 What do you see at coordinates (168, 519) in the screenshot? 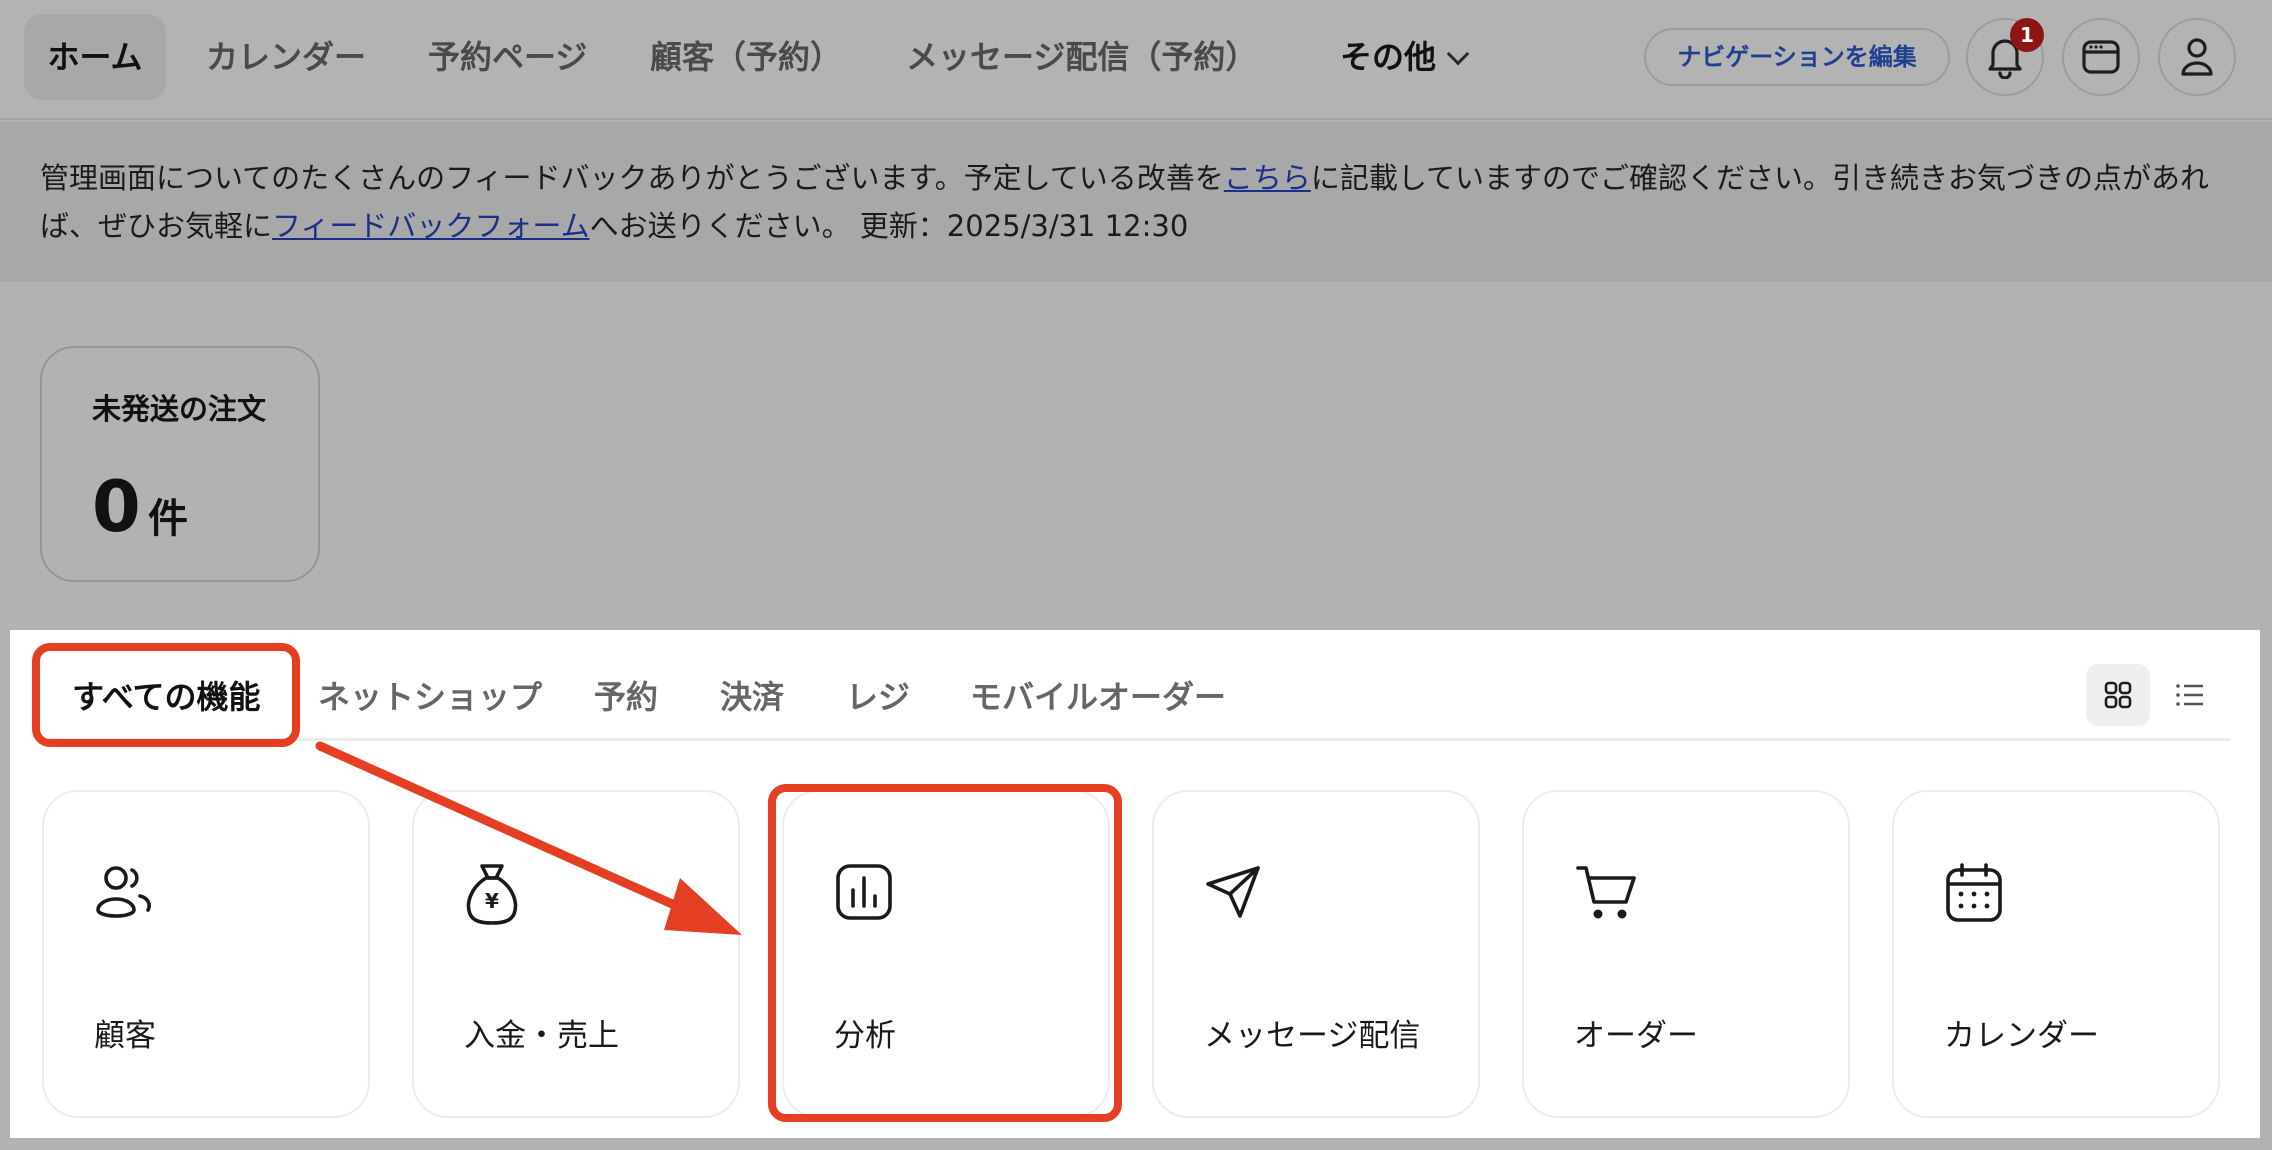
I see `unshipped-orders-unit: 件` at bounding box center [168, 519].